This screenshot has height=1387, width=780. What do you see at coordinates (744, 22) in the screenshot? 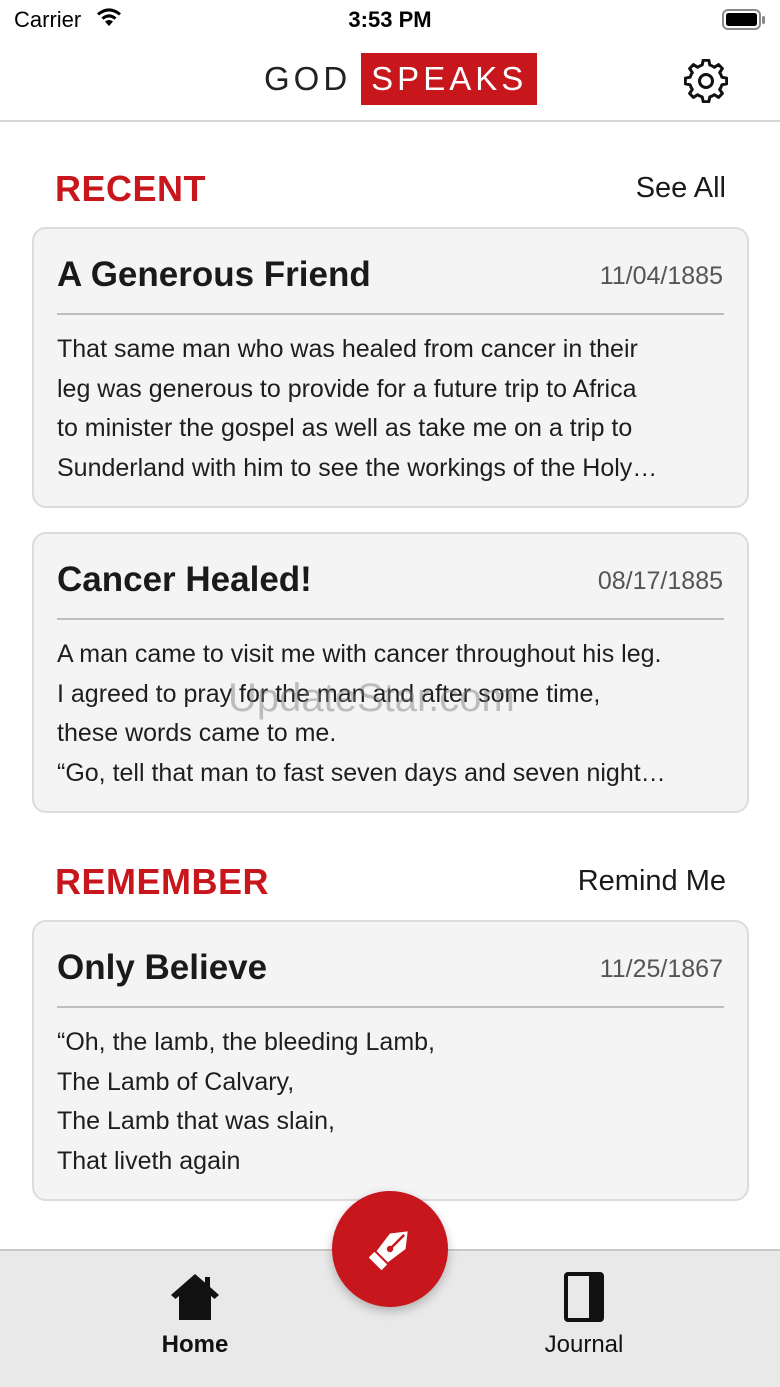
I see `battery-icon` at bounding box center [744, 22].